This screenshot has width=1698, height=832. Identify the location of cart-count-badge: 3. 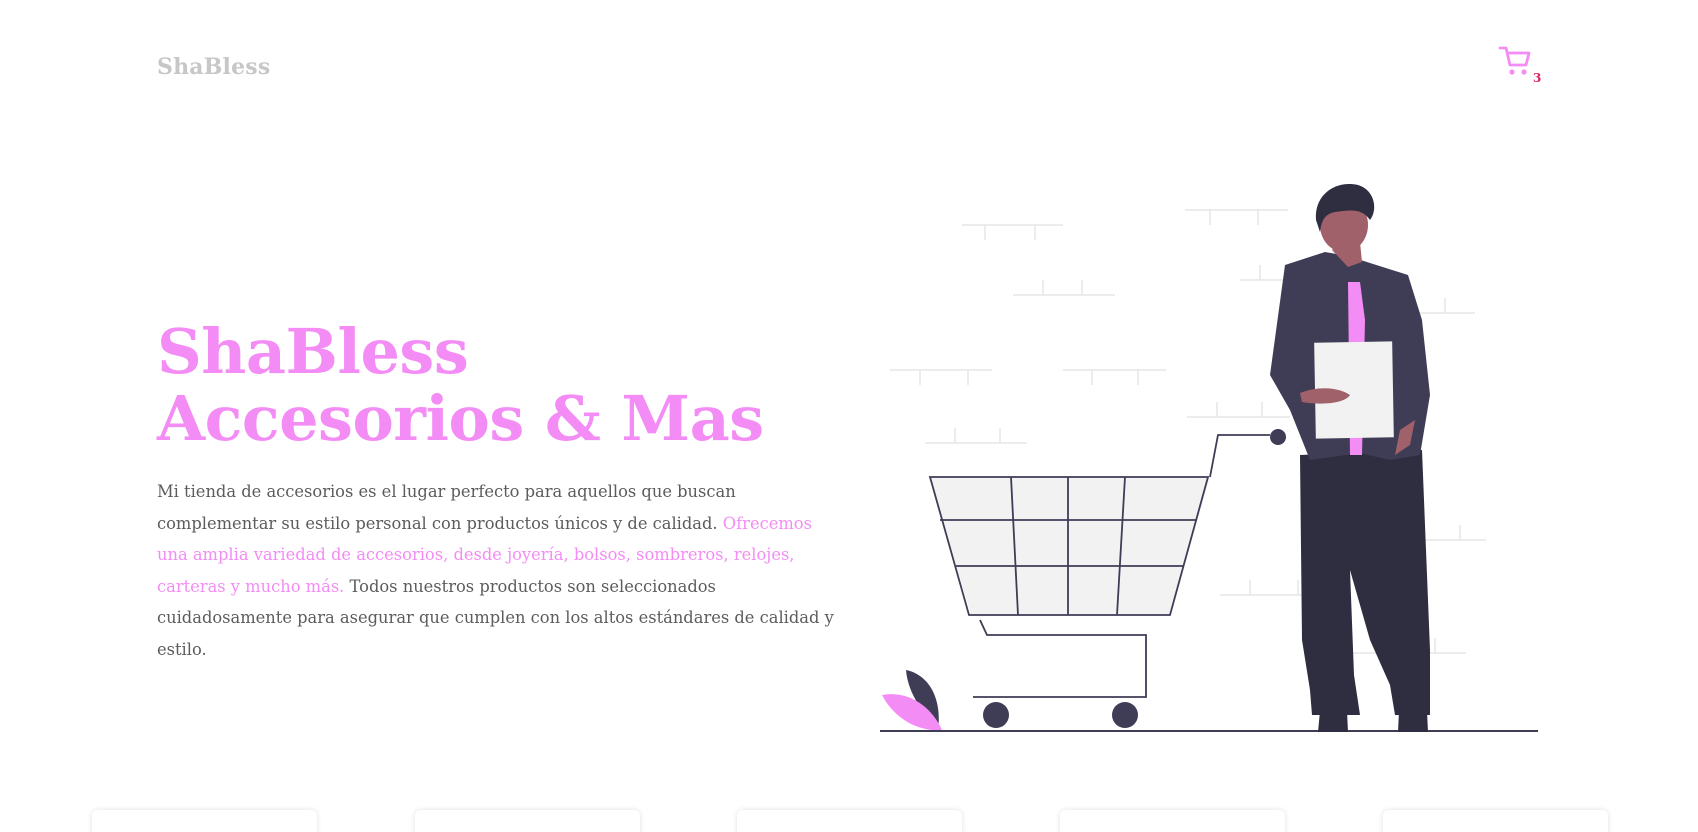
(1537, 78).